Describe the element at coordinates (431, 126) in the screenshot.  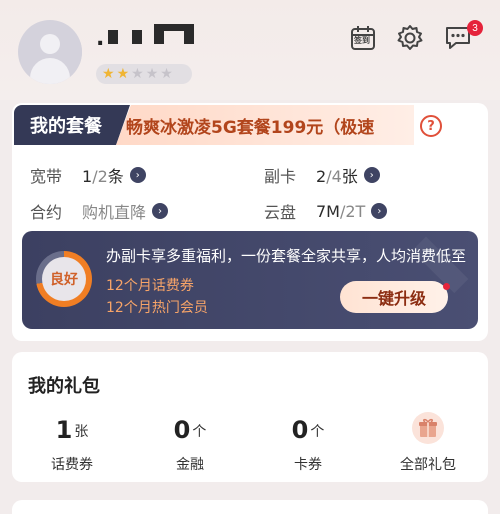
I see `help-icon: ?` at that location.